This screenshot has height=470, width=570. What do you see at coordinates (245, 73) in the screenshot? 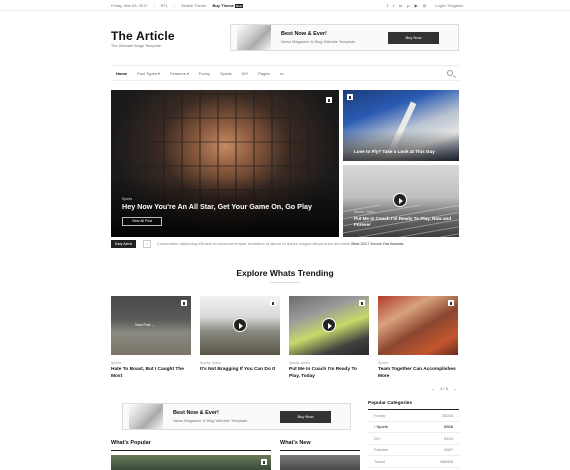
I see `nav-item-diy: DIY` at bounding box center [245, 73].